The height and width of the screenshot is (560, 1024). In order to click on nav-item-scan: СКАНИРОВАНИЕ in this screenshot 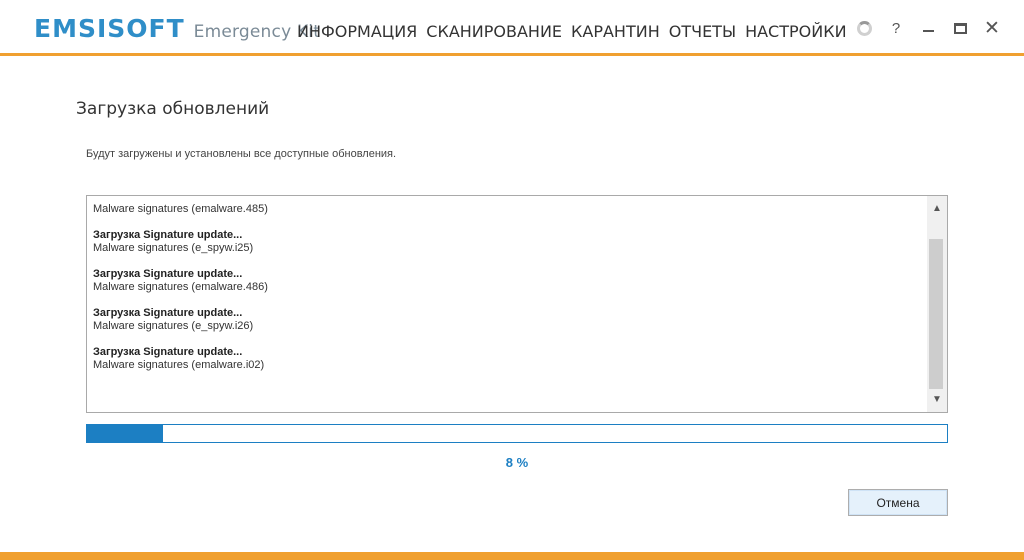, I will do `click(494, 31)`.